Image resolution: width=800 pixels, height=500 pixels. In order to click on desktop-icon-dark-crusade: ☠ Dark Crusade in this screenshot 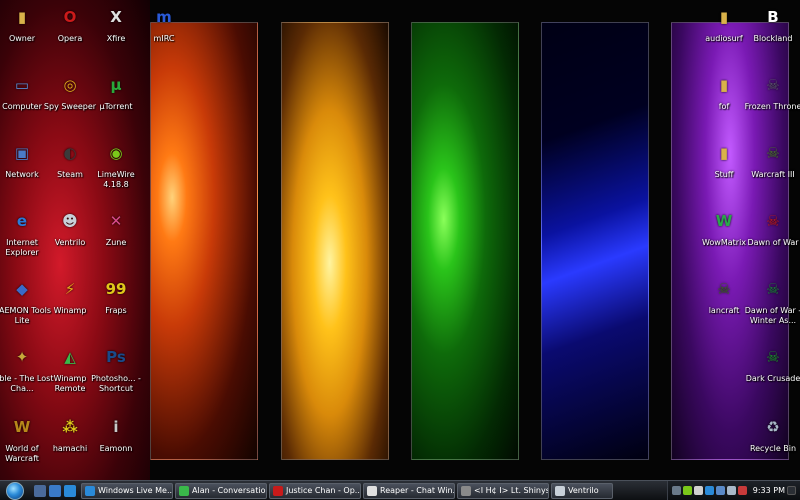, I will do `click(770, 363)`.